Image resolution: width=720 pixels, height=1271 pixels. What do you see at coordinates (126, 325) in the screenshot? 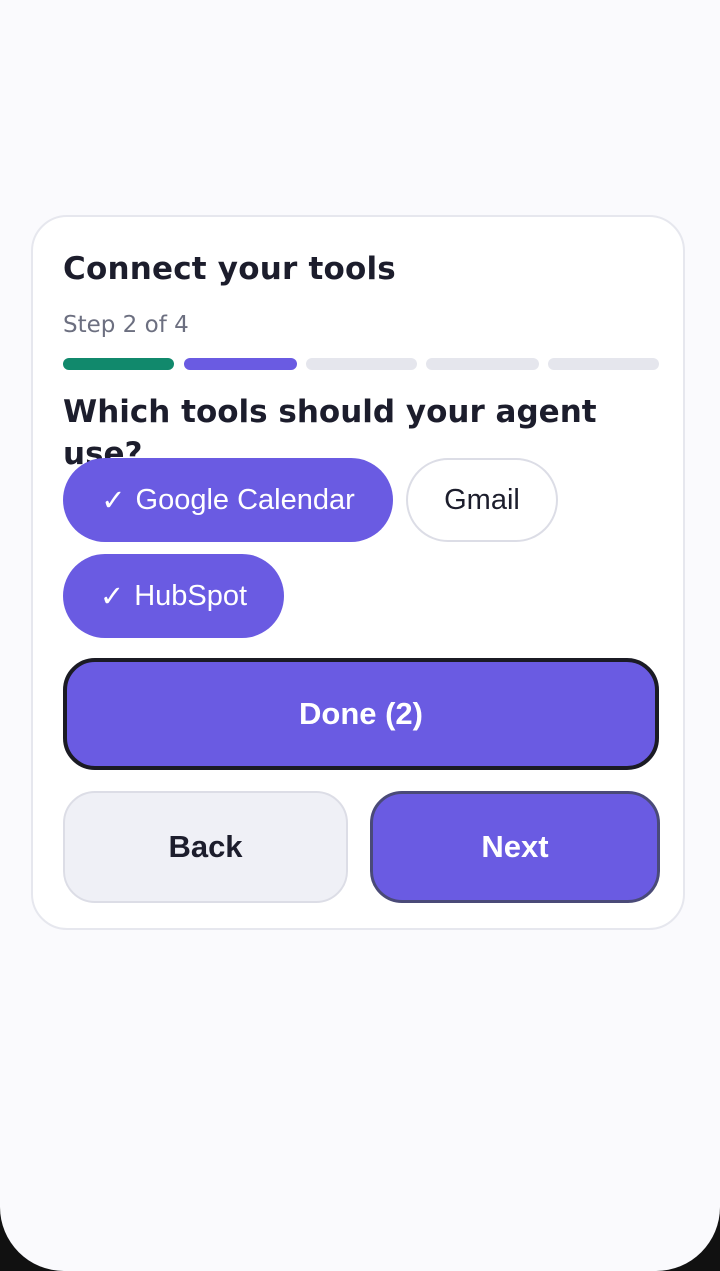
I see `step-indicator: Step 2 of 4` at bounding box center [126, 325].